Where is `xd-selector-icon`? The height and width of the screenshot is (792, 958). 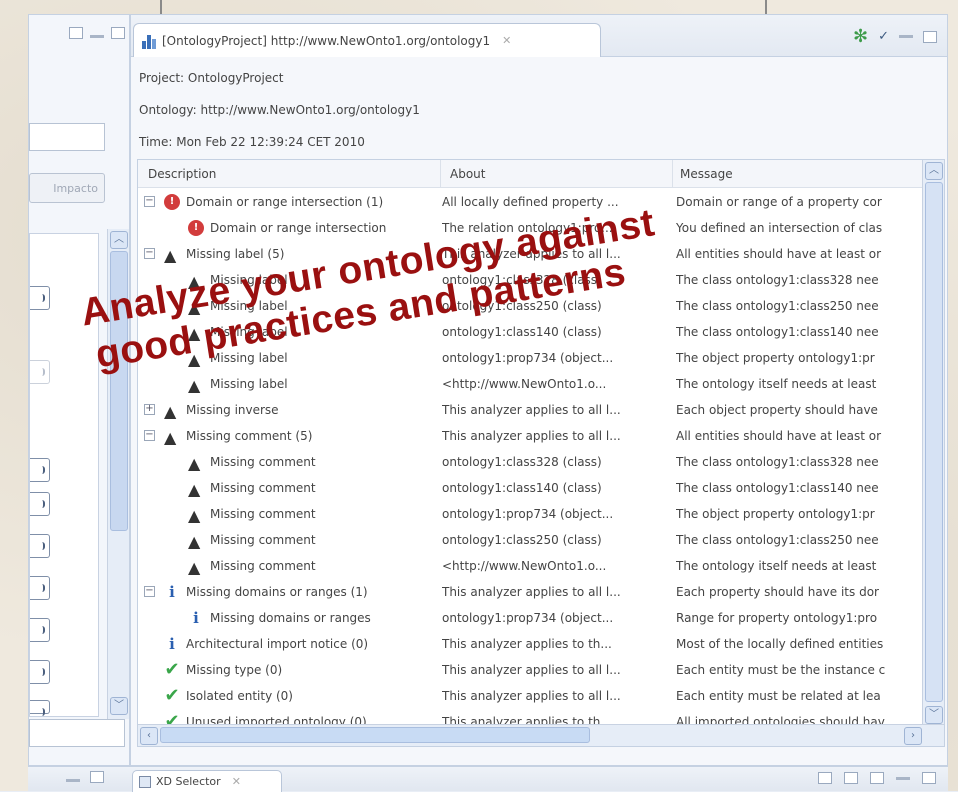
xd-selector-icon is located at coordinates (145, 781).